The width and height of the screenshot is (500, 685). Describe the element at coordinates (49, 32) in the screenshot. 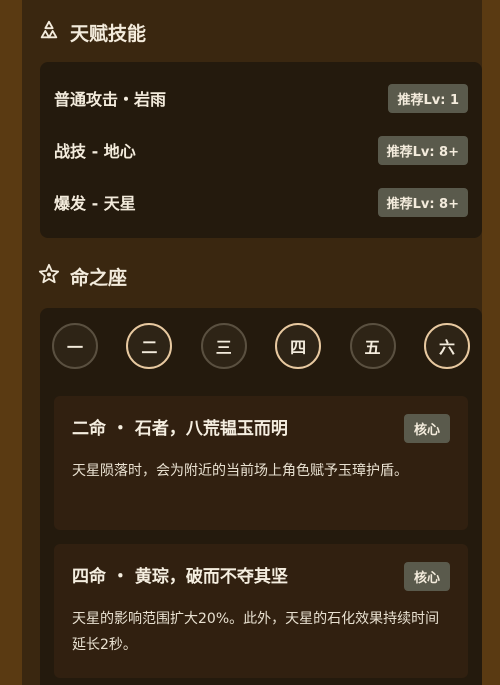

I see `recycle-icon` at that location.